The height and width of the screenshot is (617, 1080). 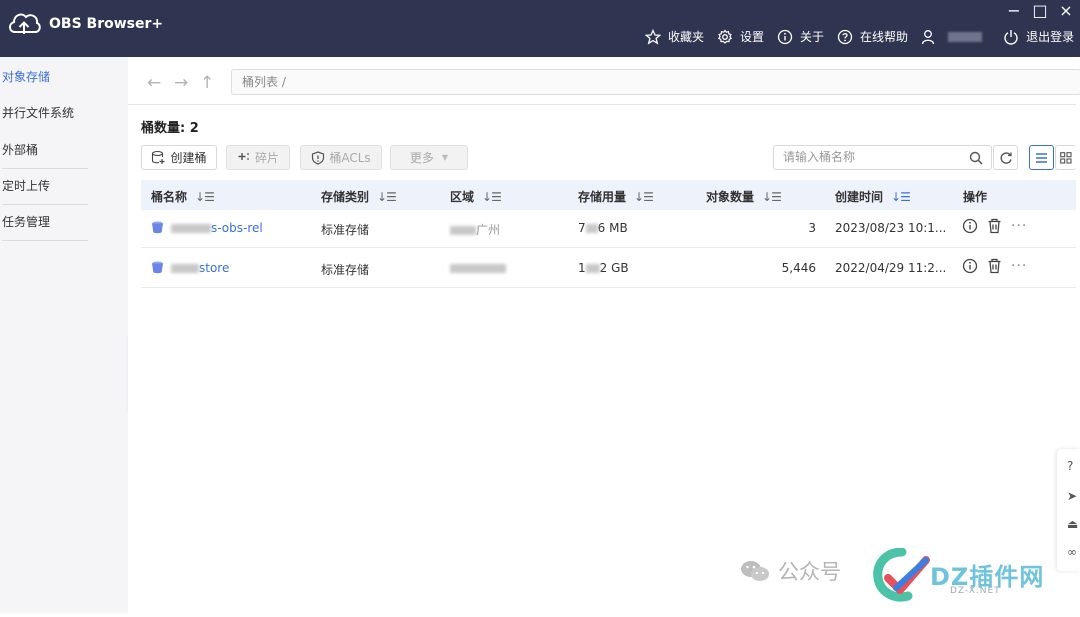 What do you see at coordinates (45, 117) in the screenshot?
I see `sidebar-item-parallel-fs: 并行文件系统` at bounding box center [45, 117].